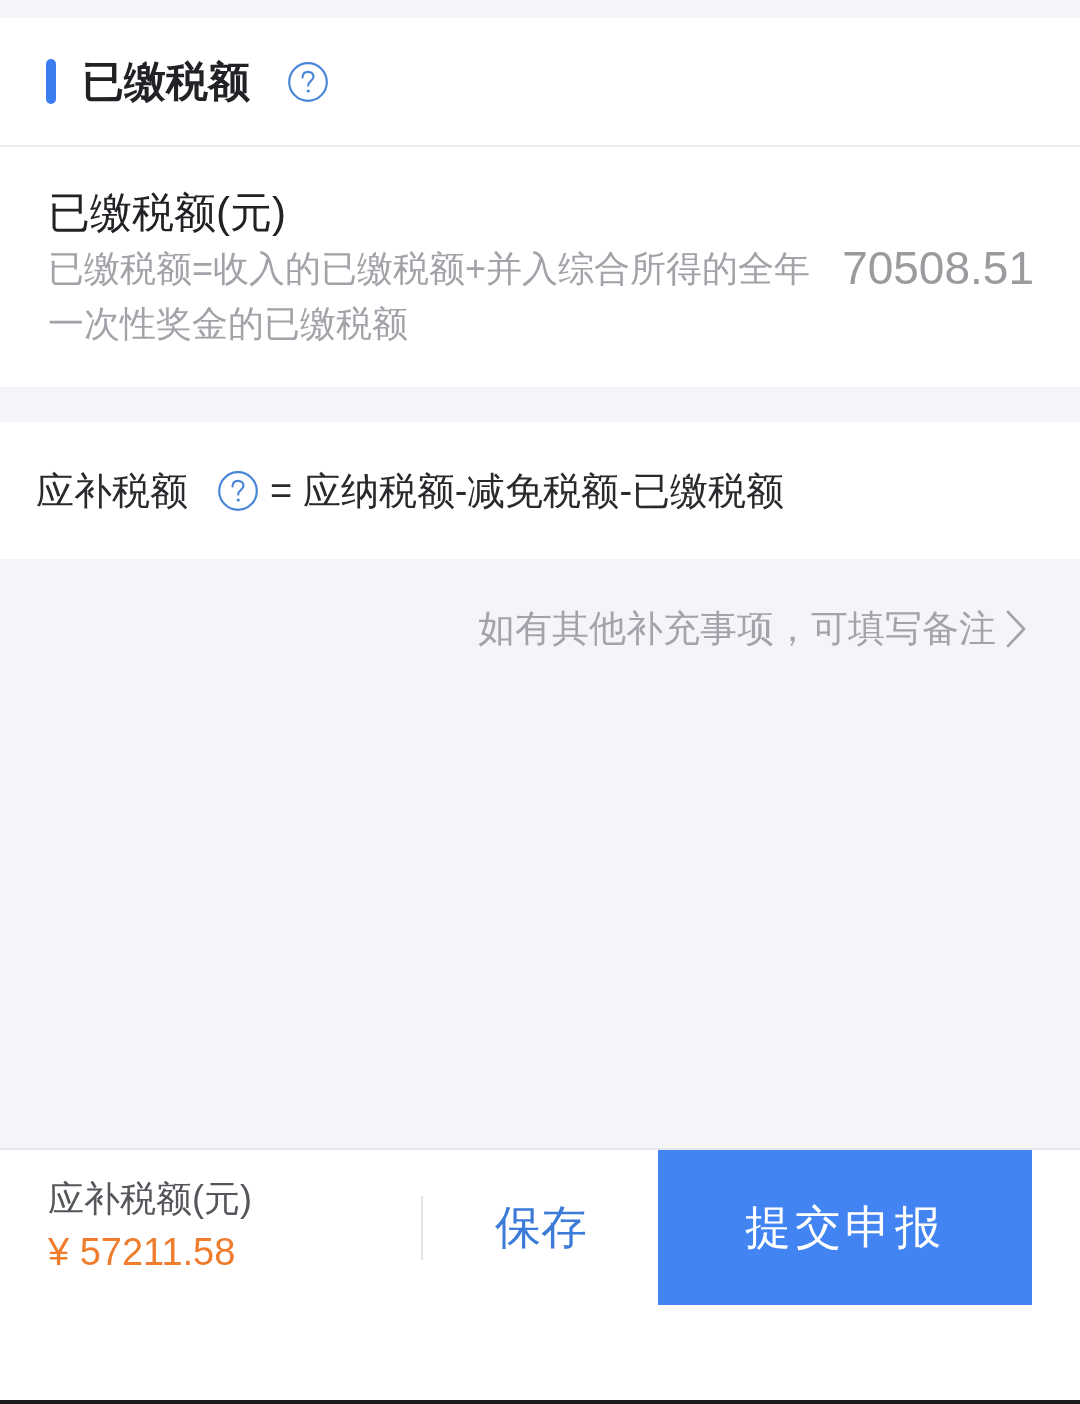 This screenshot has width=1080, height=1404. What do you see at coordinates (142, 1252) in the screenshot?
I see `summary-amount: ¥ 57211.58` at bounding box center [142, 1252].